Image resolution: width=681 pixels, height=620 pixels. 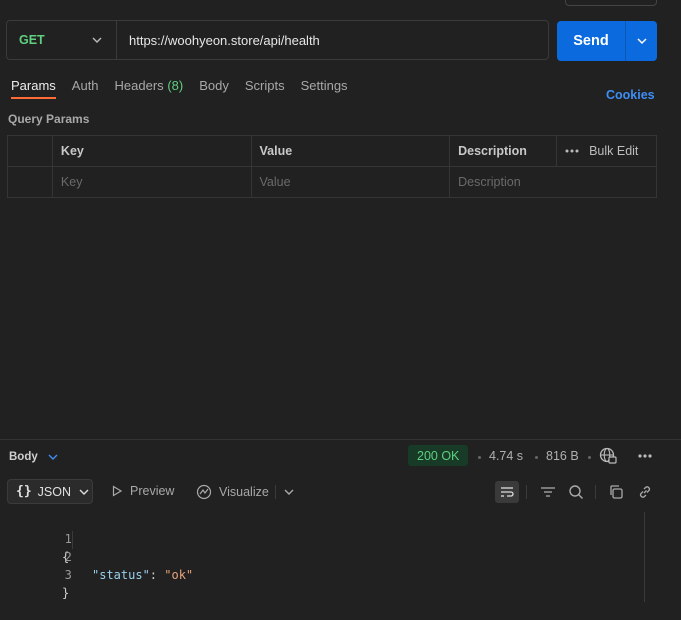 What do you see at coordinates (62, 40) in the screenshot?
I see `method-select: GET` at bounding box center [62, 40].